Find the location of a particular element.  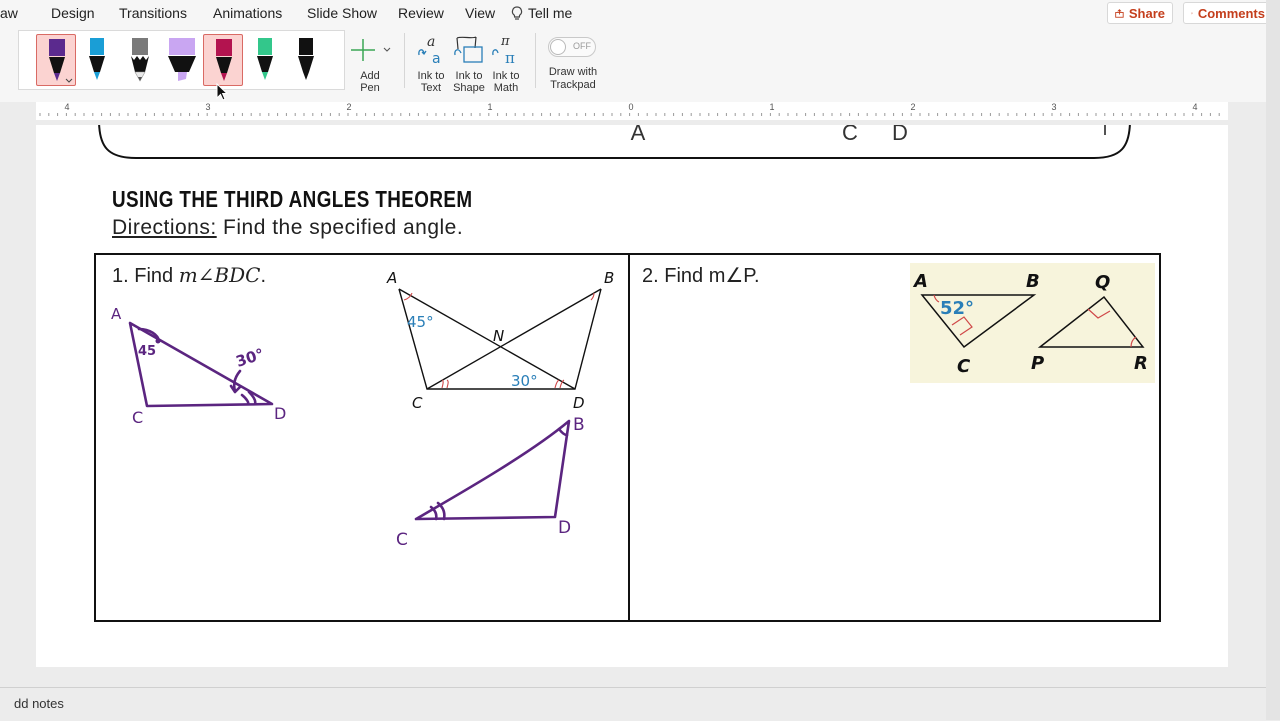

green-pen is located at coordinates (265, 60).